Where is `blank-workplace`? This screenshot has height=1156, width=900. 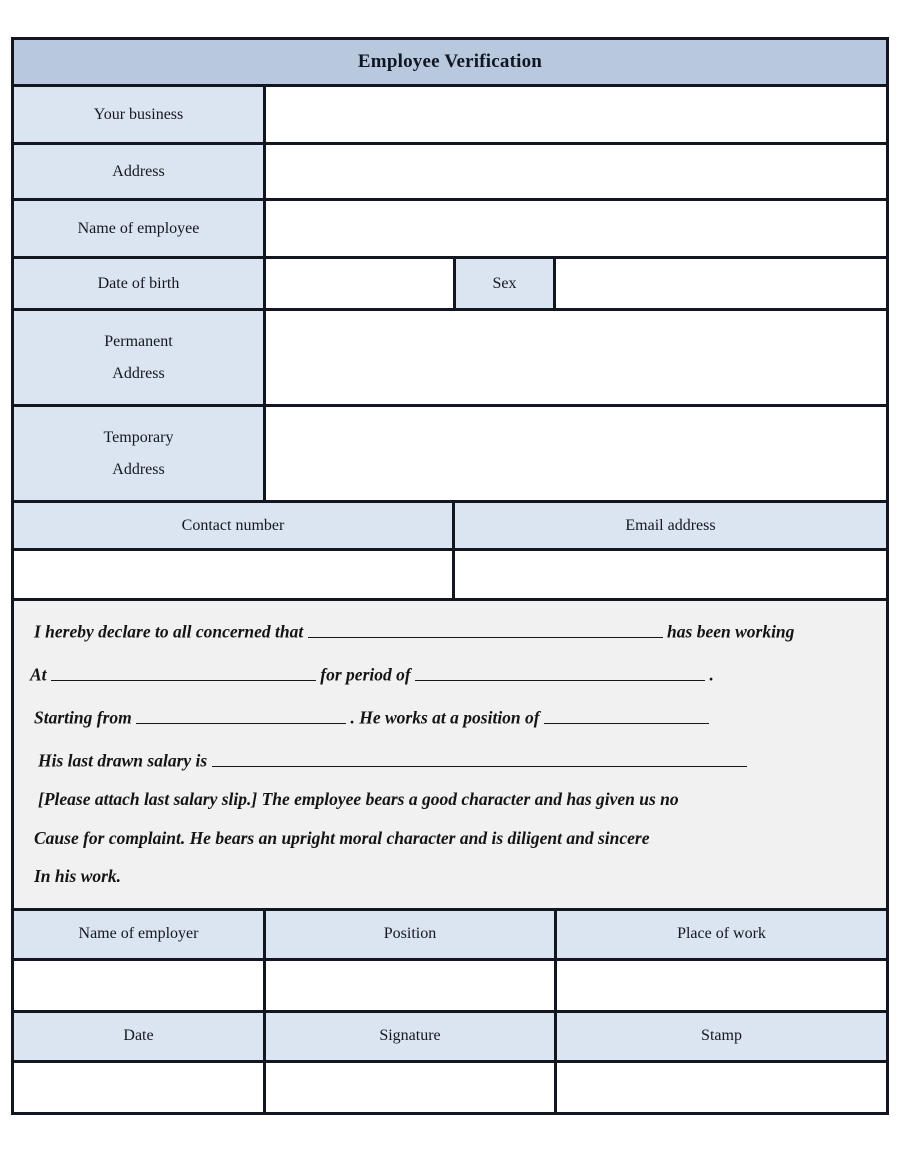 blank-workplace is located at coordinates (183, 671).